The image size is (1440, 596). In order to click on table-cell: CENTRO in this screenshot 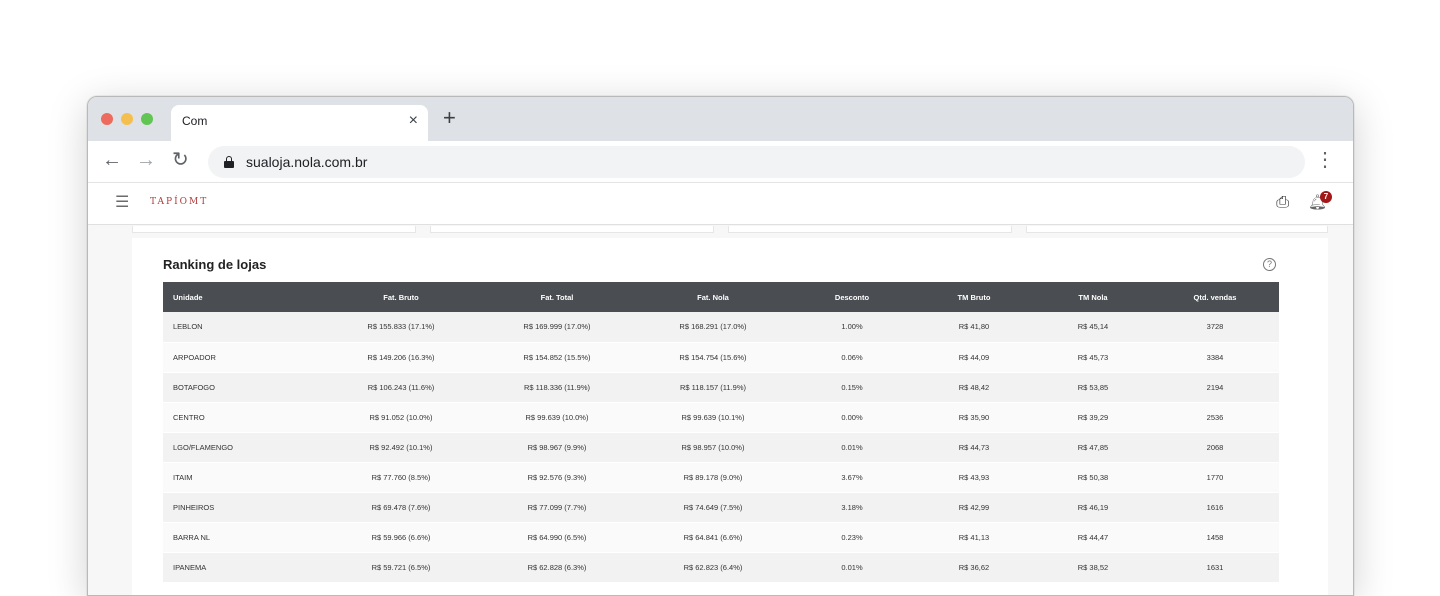, I will do `click(189, 417)`.